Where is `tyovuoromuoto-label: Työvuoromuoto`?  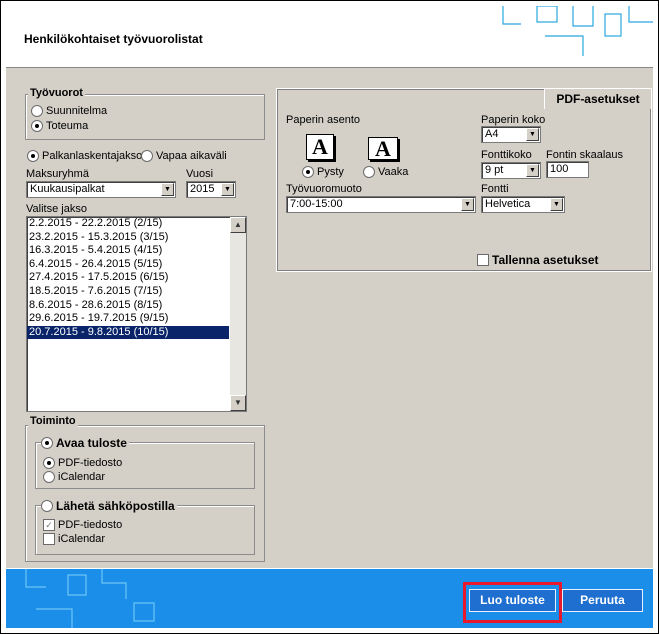
tyovuoromuoto-label: Työvuoromuoto is located at coordinates (324, 189).